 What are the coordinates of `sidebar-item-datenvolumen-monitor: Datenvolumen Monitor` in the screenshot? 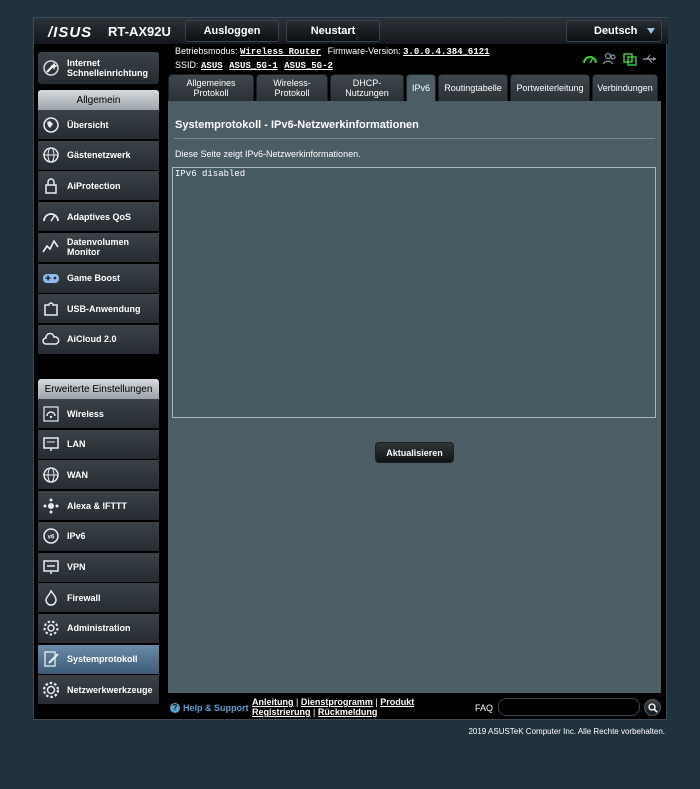 It's located at (98, 247).